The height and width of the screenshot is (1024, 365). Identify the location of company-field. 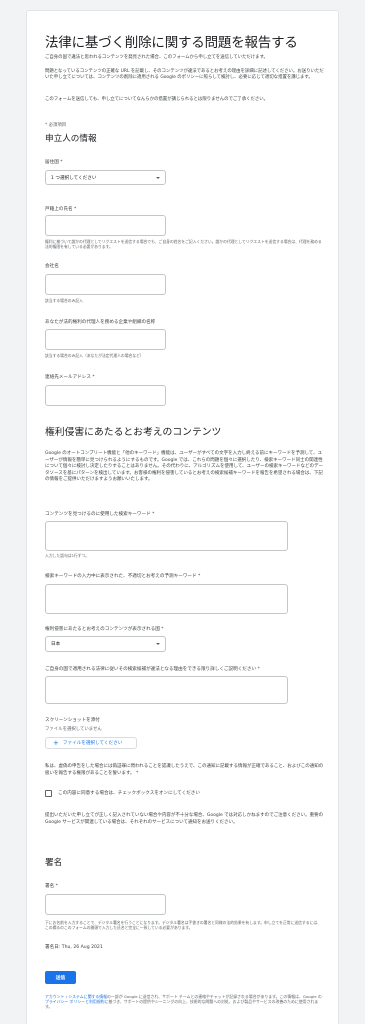
(105, 284).